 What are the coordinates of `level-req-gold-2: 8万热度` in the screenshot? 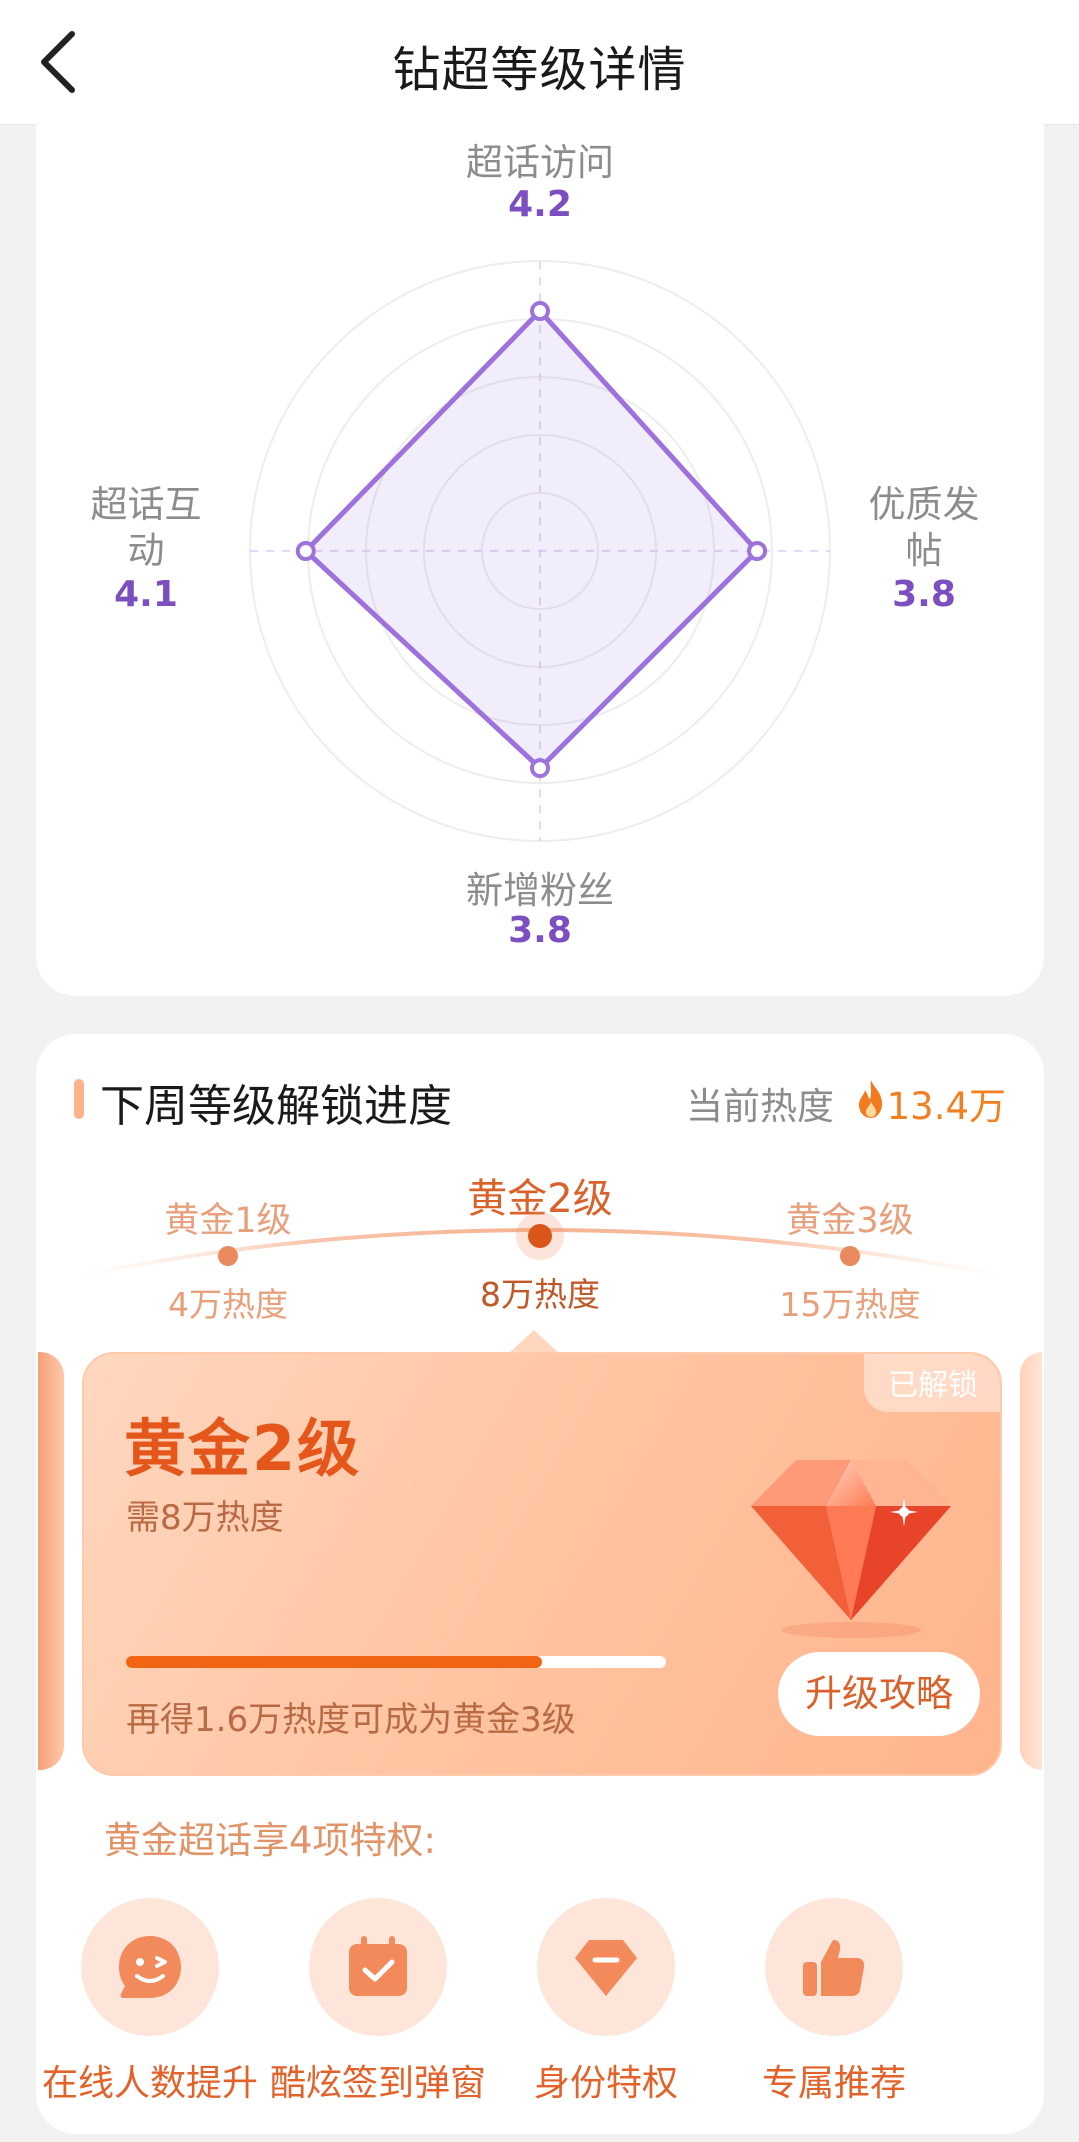 It's located at (540, 1294).